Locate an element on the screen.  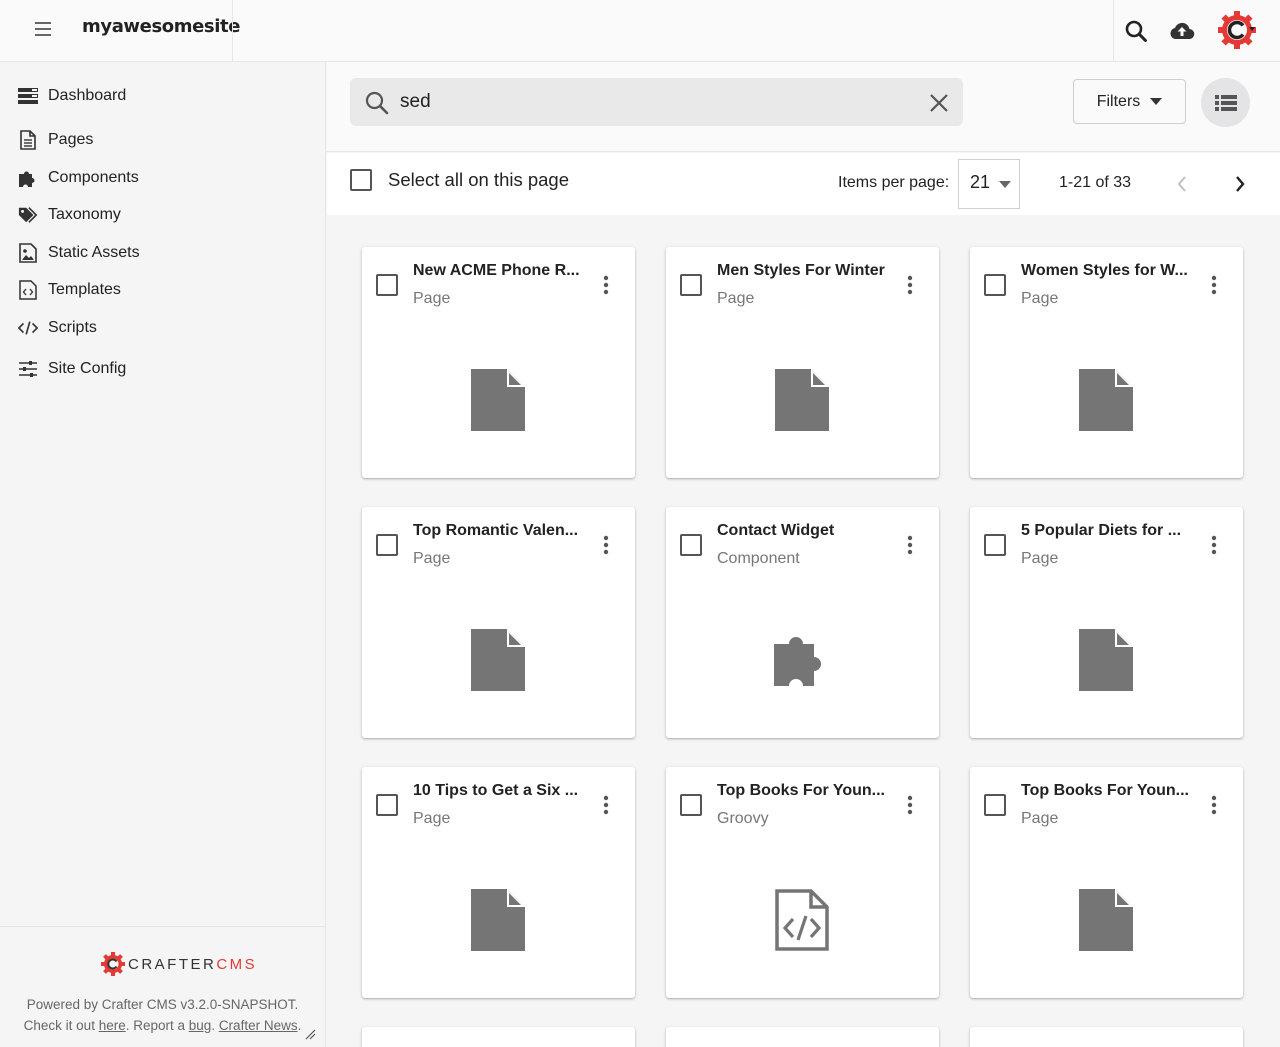
result-card: Contact Widget Component is located at coordinates (802, 622).